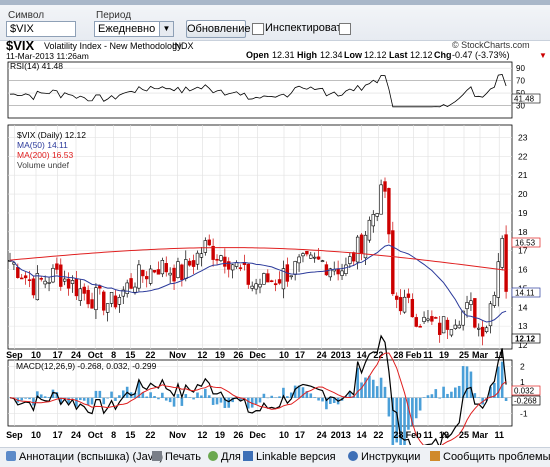 The height and width of the screenshot is (467, 550). What do you see at coordinates (496, 457) in the screenshot?
I see `footer-report-label: Сообщить проблемы` at bounding box center [496, 457].